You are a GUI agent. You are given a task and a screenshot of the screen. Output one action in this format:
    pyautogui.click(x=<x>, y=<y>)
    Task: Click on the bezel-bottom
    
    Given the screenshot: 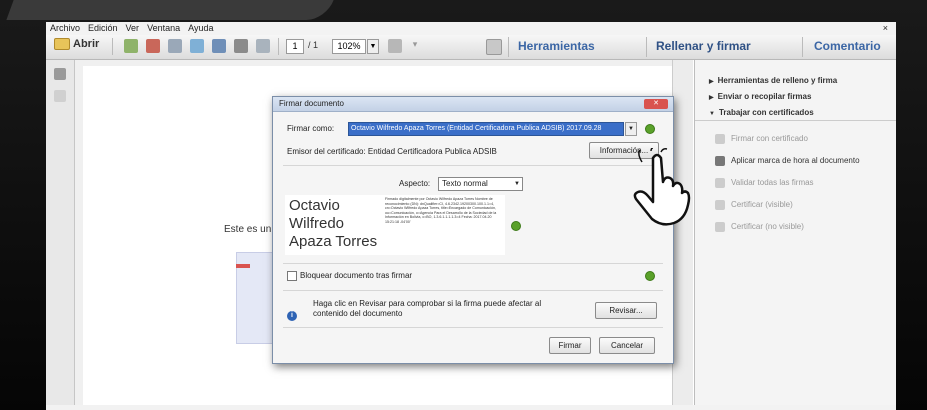 What is the action you would take?
    pyautogui.click(x=471, y=407)
    